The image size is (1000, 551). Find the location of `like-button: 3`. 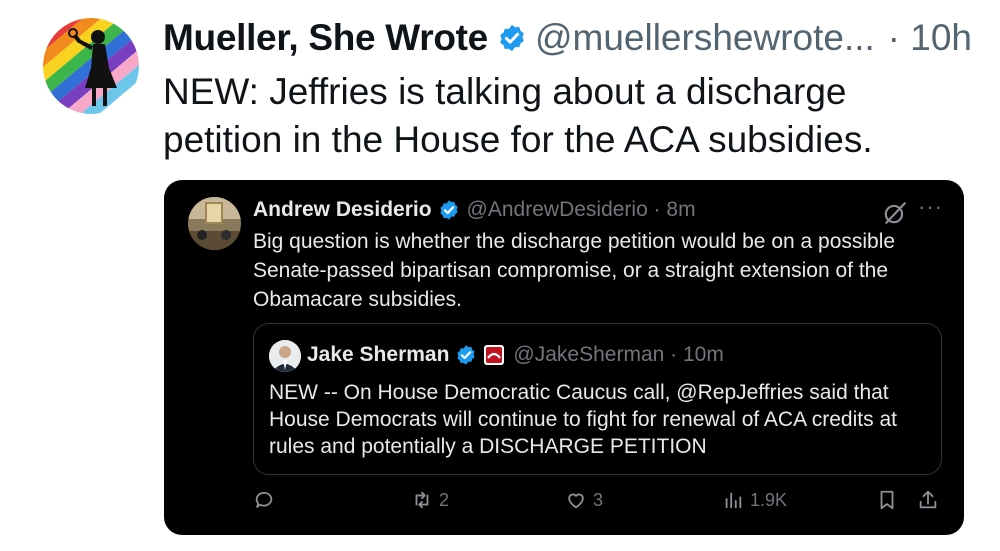

like-button: 3 is located at coordinates (584, 500).